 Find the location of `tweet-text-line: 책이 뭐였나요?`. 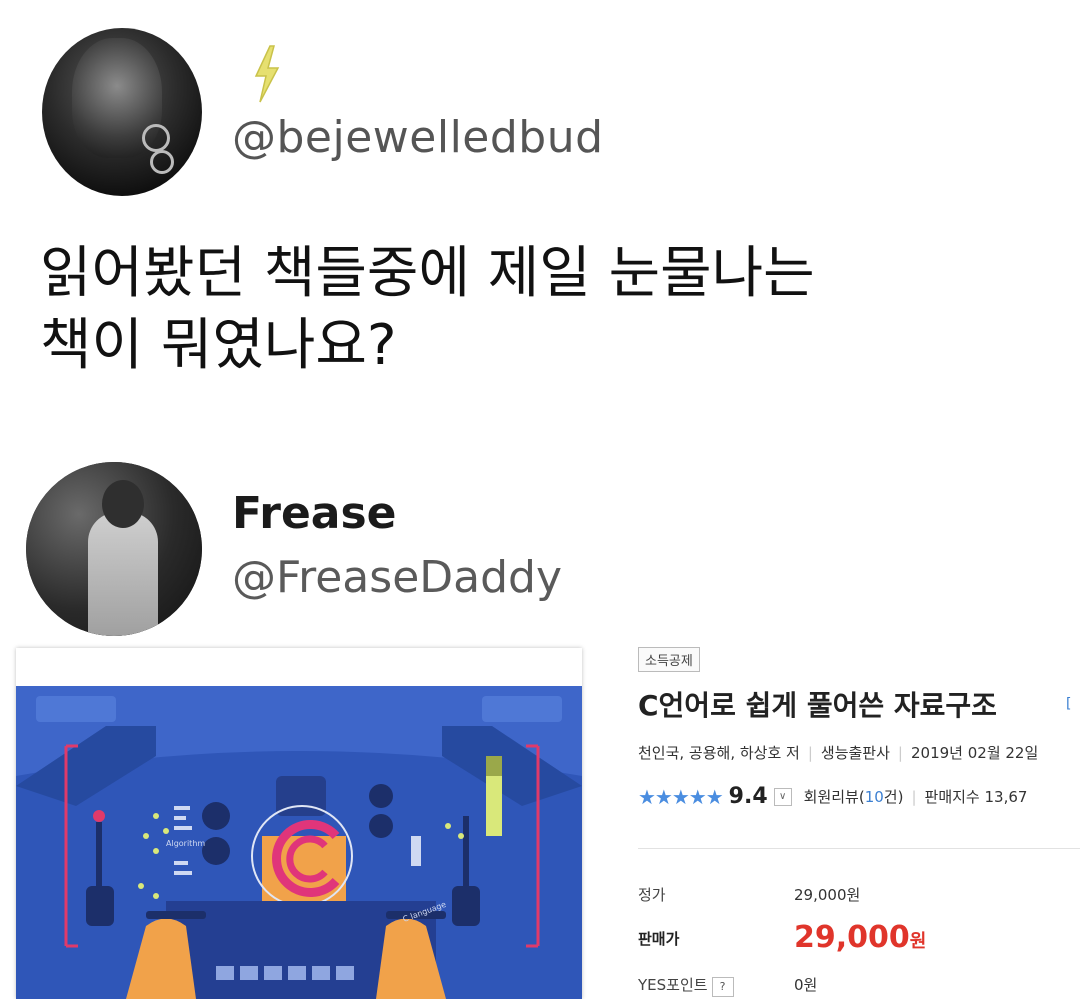

tweet-text-line: 책이 뭐였나요? is located at coordinates (218, 345).